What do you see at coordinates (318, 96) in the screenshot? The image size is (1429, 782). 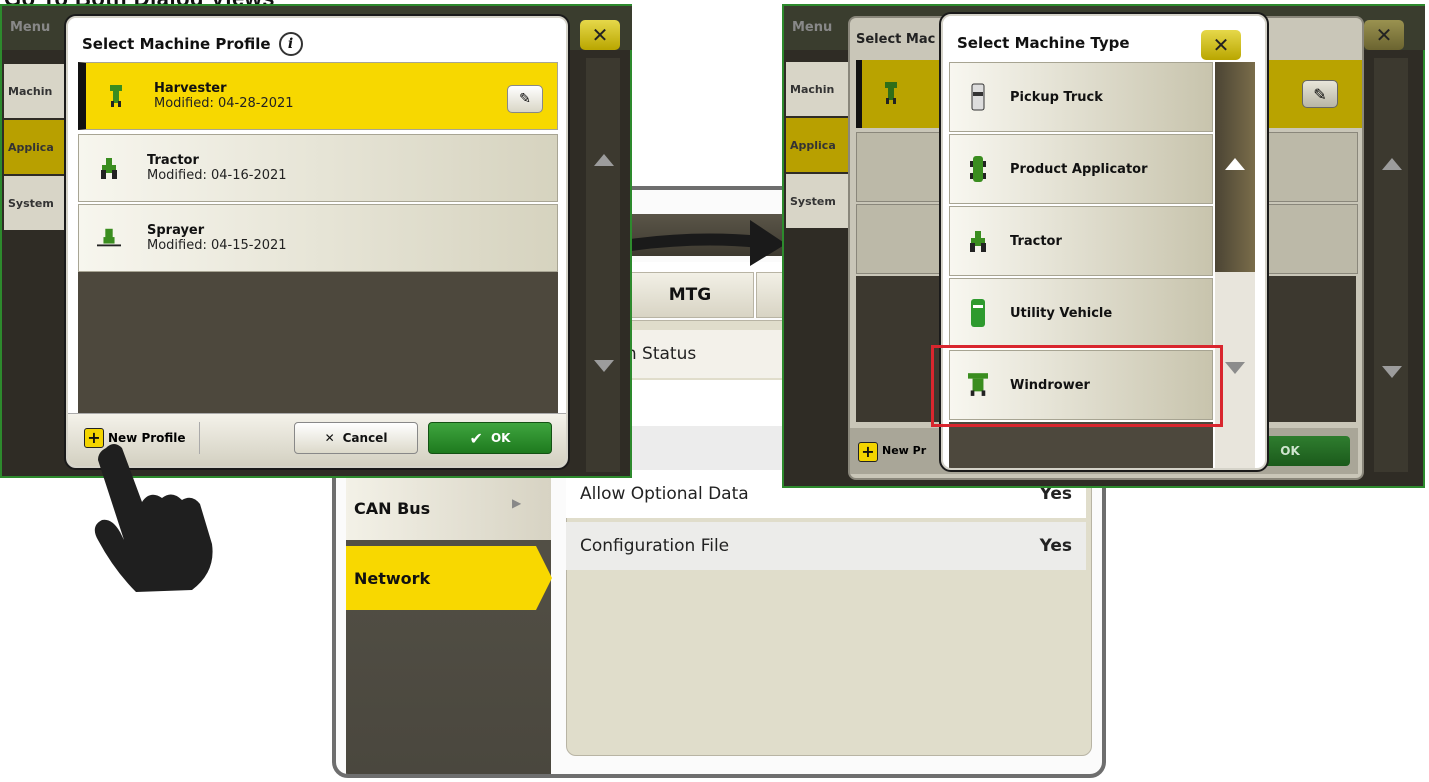 I see `profile-row-harvester: Harvester Modified: 04-28-2021 ✎` at bounding box center [318, 96].